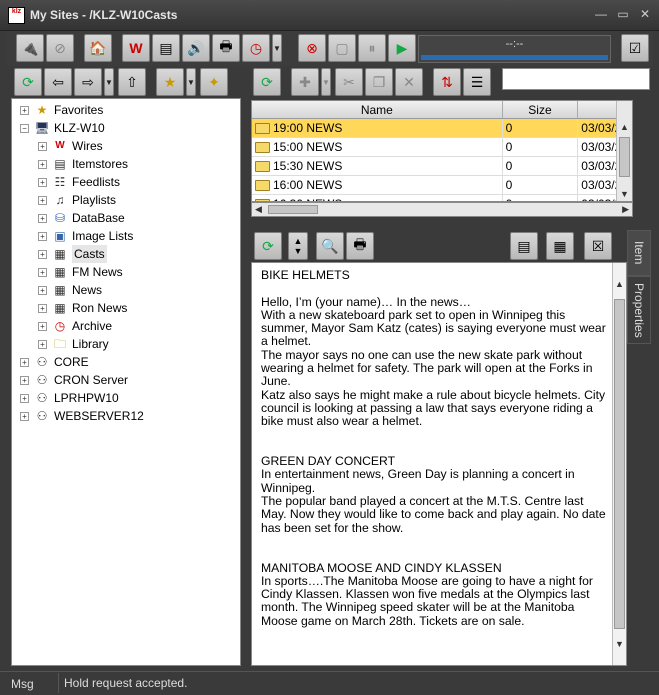  Describe the element at coordinates (342, 48) in the screenshot. I see `square-button: ▢` at that location.